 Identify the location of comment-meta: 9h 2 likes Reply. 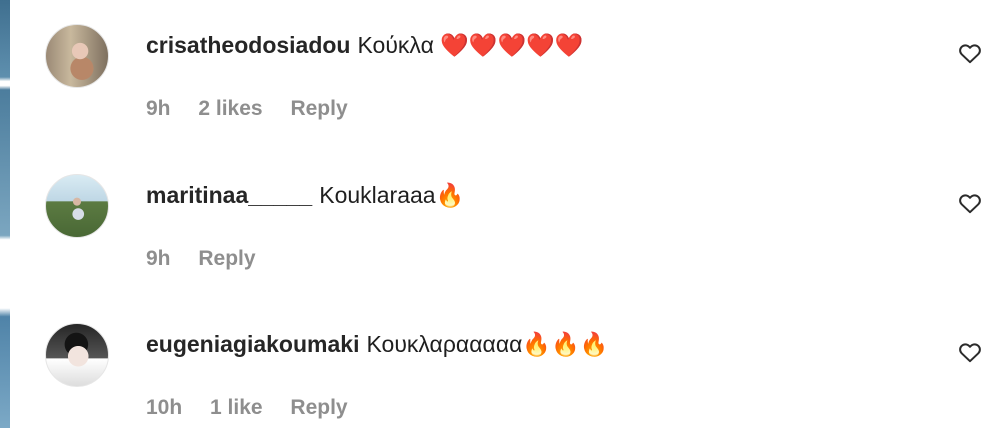
(258, 109).